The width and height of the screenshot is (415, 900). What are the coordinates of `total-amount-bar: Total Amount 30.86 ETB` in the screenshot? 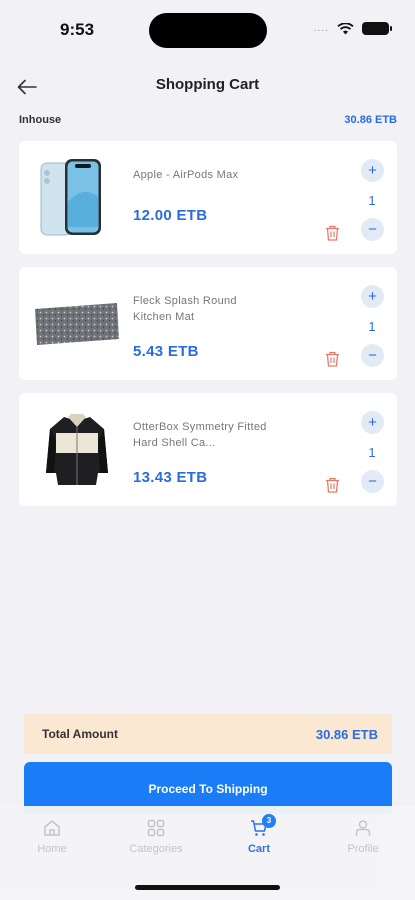 It's located at (208, 734).